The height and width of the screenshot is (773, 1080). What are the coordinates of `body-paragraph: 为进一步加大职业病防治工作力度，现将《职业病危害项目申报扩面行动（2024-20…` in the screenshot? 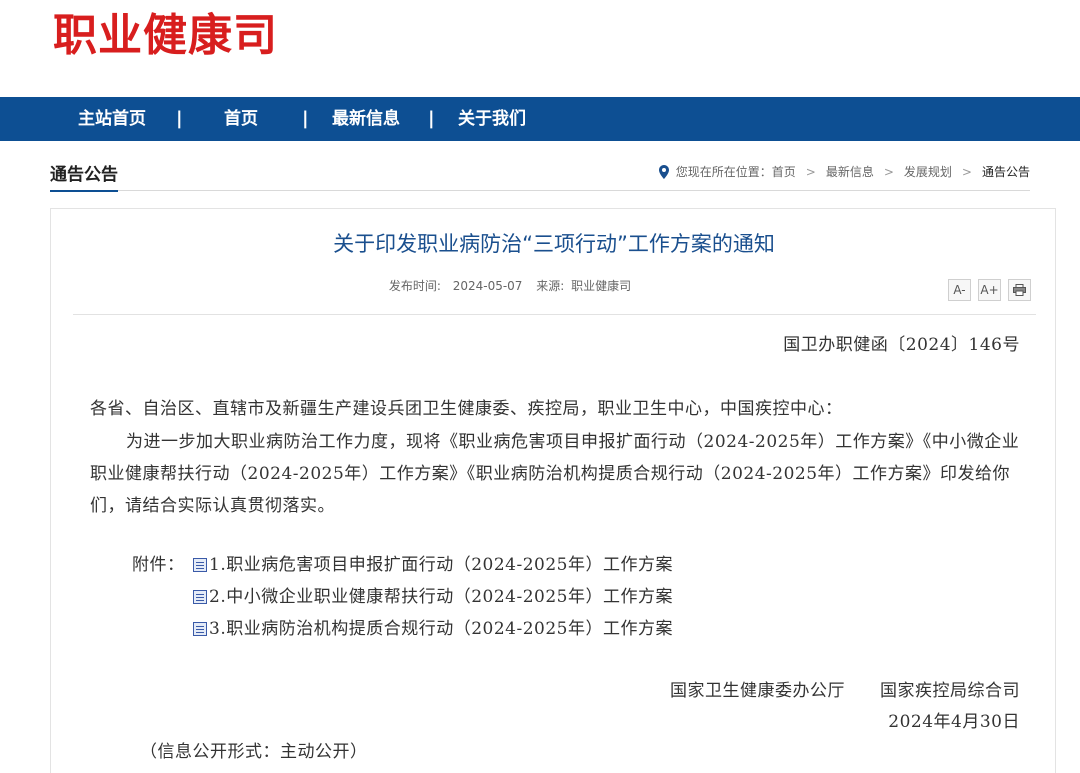 It's located at (555, 474).